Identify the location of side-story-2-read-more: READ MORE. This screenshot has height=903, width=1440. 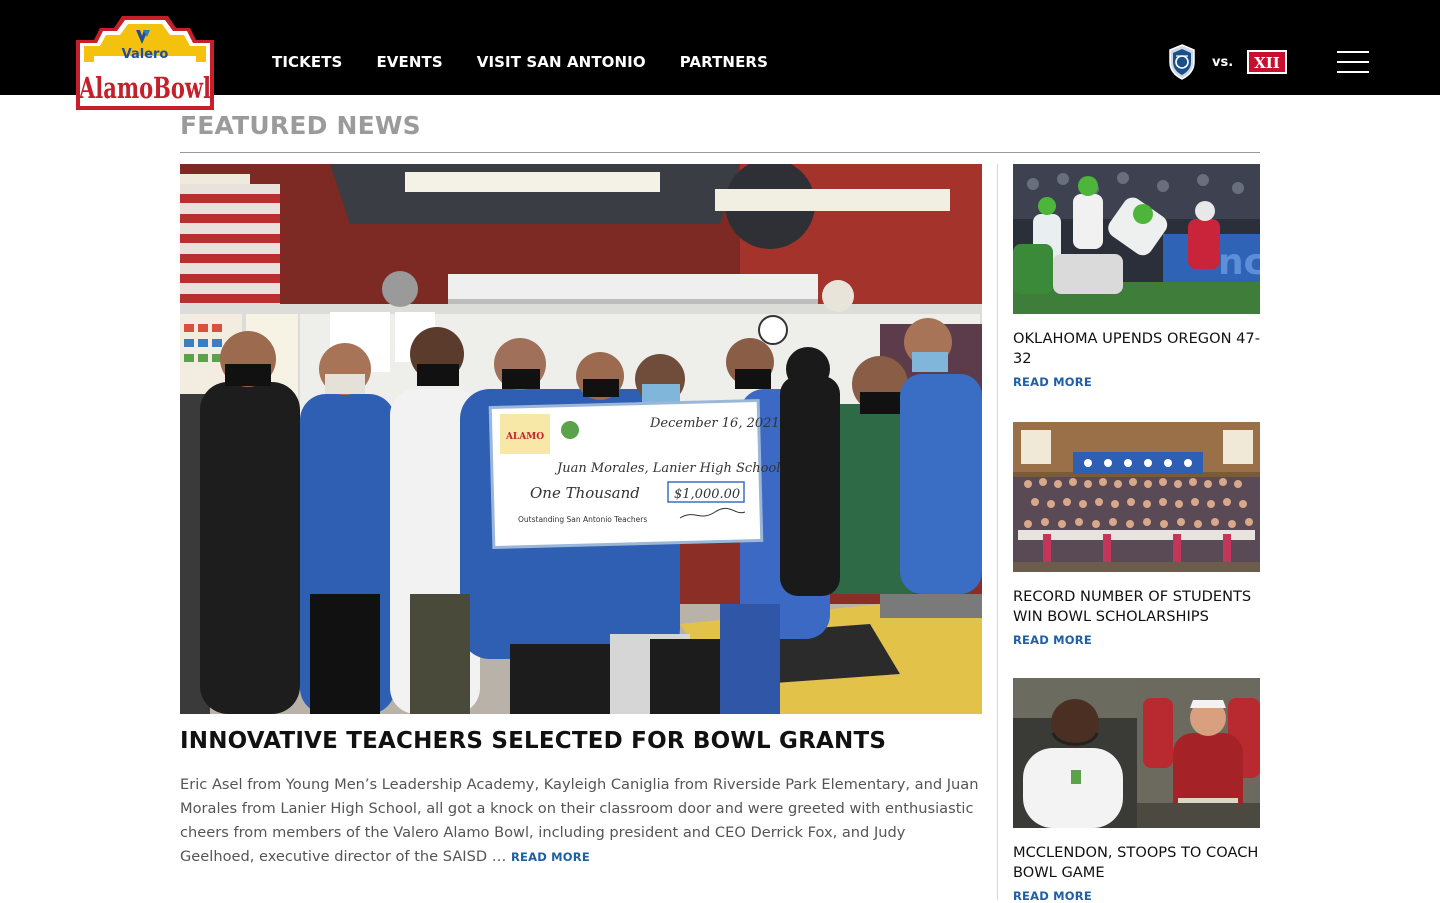
(1136, 640).